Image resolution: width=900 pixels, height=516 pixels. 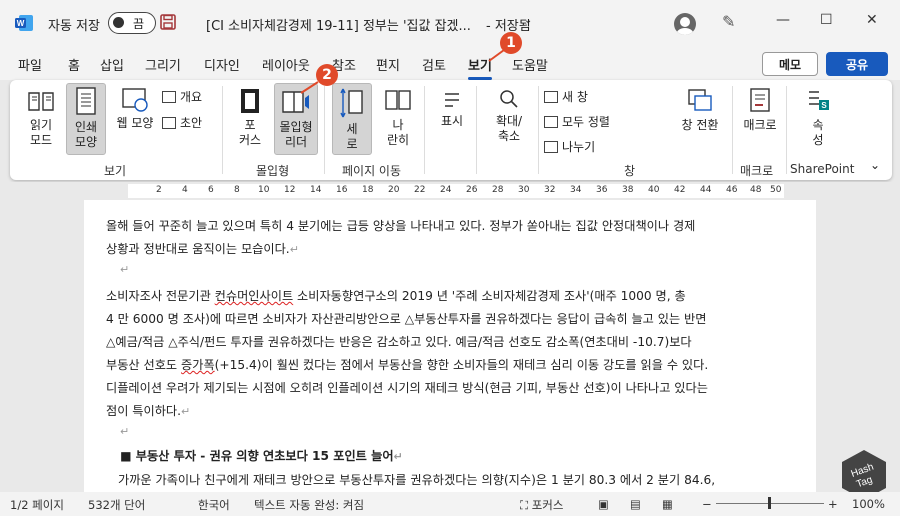 What do you see at coordinates (261, 455) in the screenshot?
I see `section-heading: ■ 부동산 투자 - 권유 의향 연초보다 15 포인트 늘어↵` at bounding box center [261, 455].